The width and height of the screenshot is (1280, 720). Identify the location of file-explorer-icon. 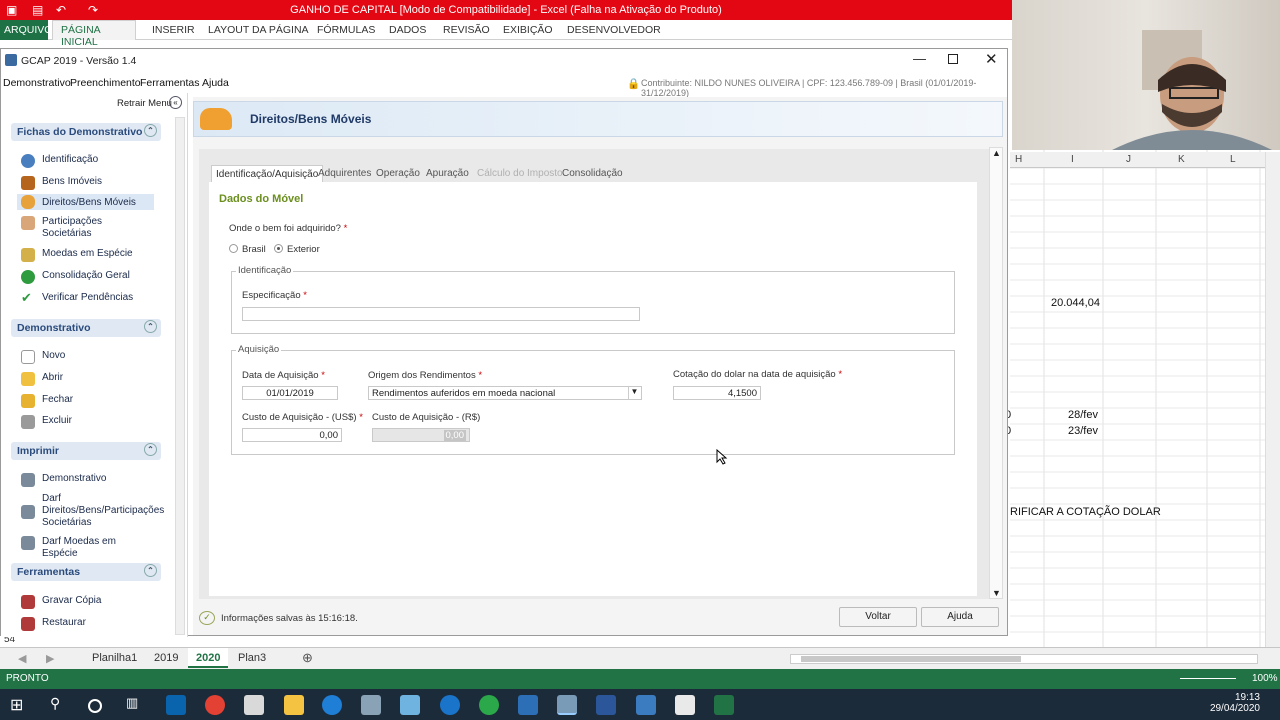
(294, 705).